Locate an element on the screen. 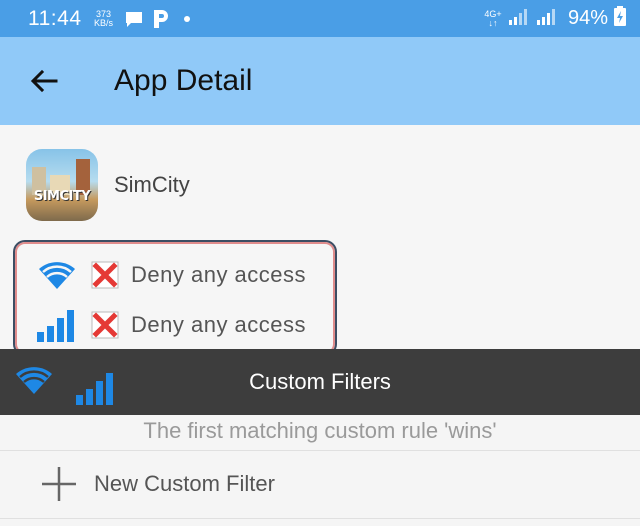 Image resolution: width=640 pixels, height=526 pixels. new-custom-filter-button: New Custom Filter is located at coordinates (157, 484).